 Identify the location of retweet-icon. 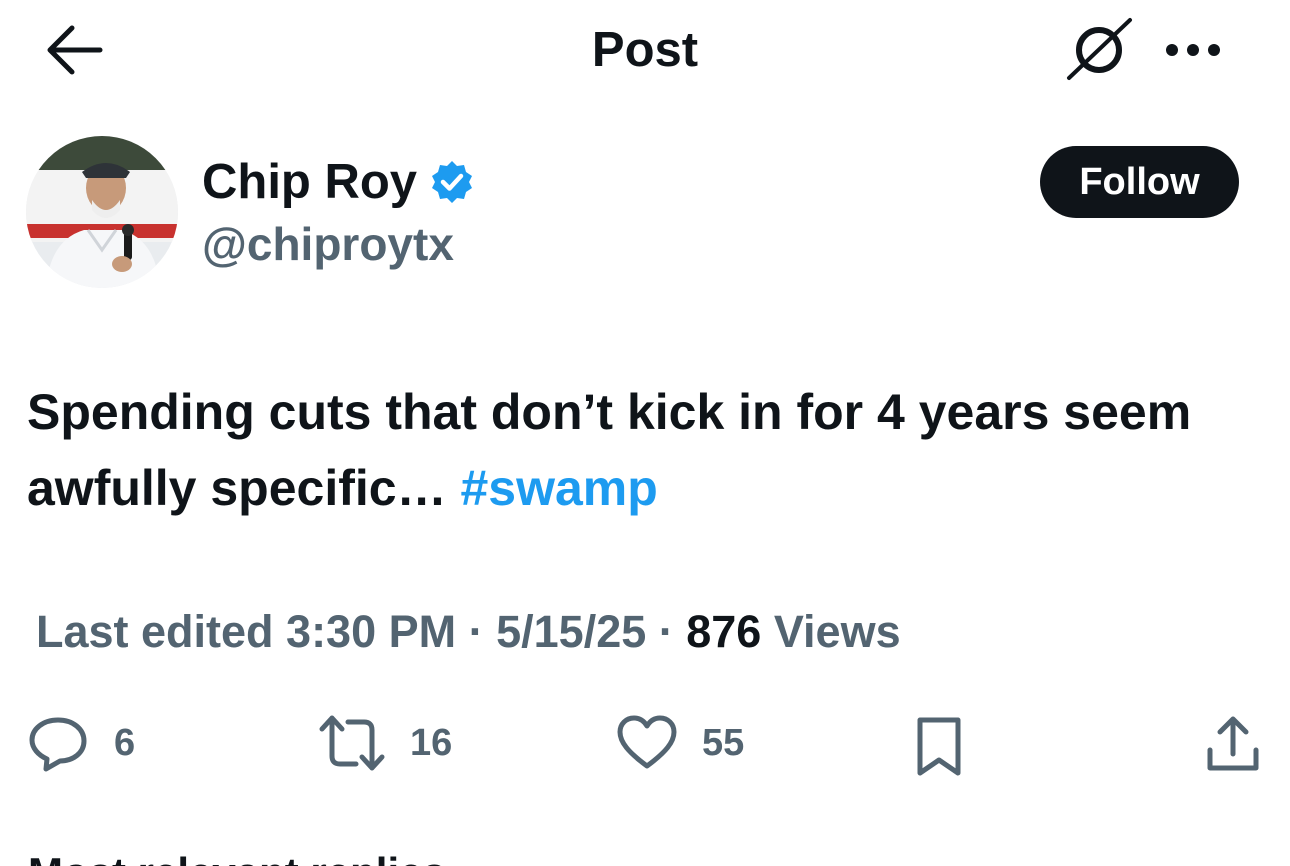
(352, 743).